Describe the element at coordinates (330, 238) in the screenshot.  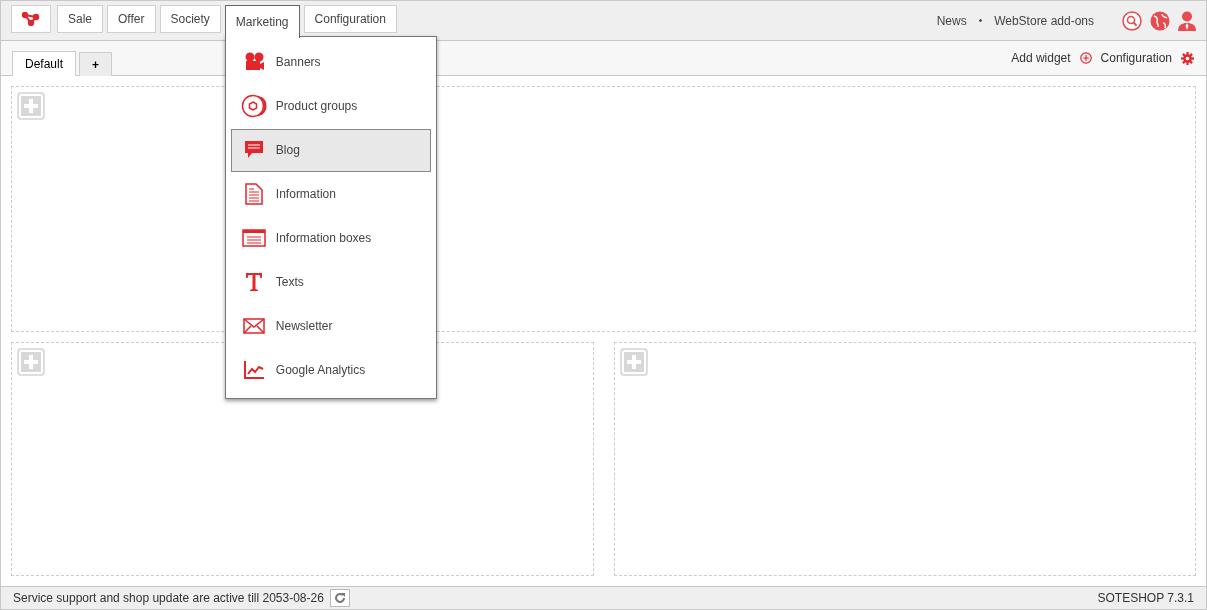
I see `menu-item: Information boxes` at that location.